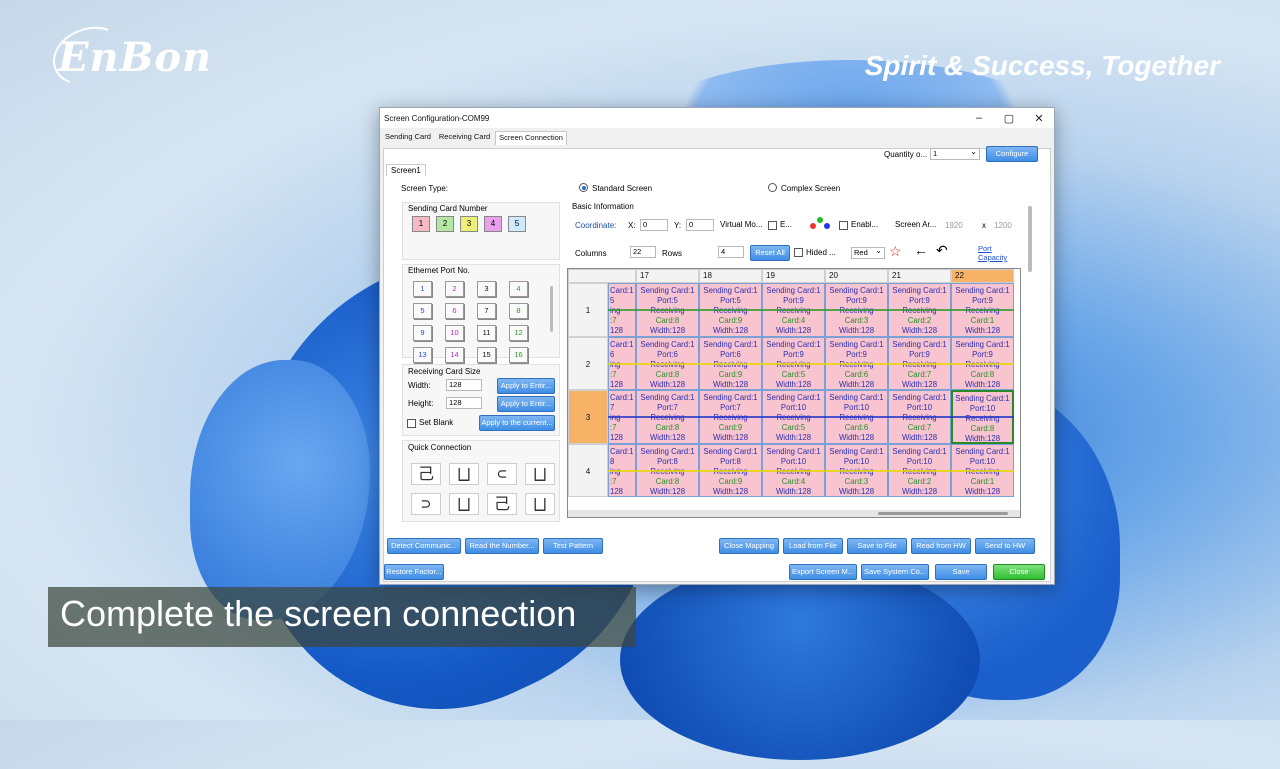 The image size is (1280, 769). I want to click on grid-cell-line: Sending Card:1, so click(793, 397).